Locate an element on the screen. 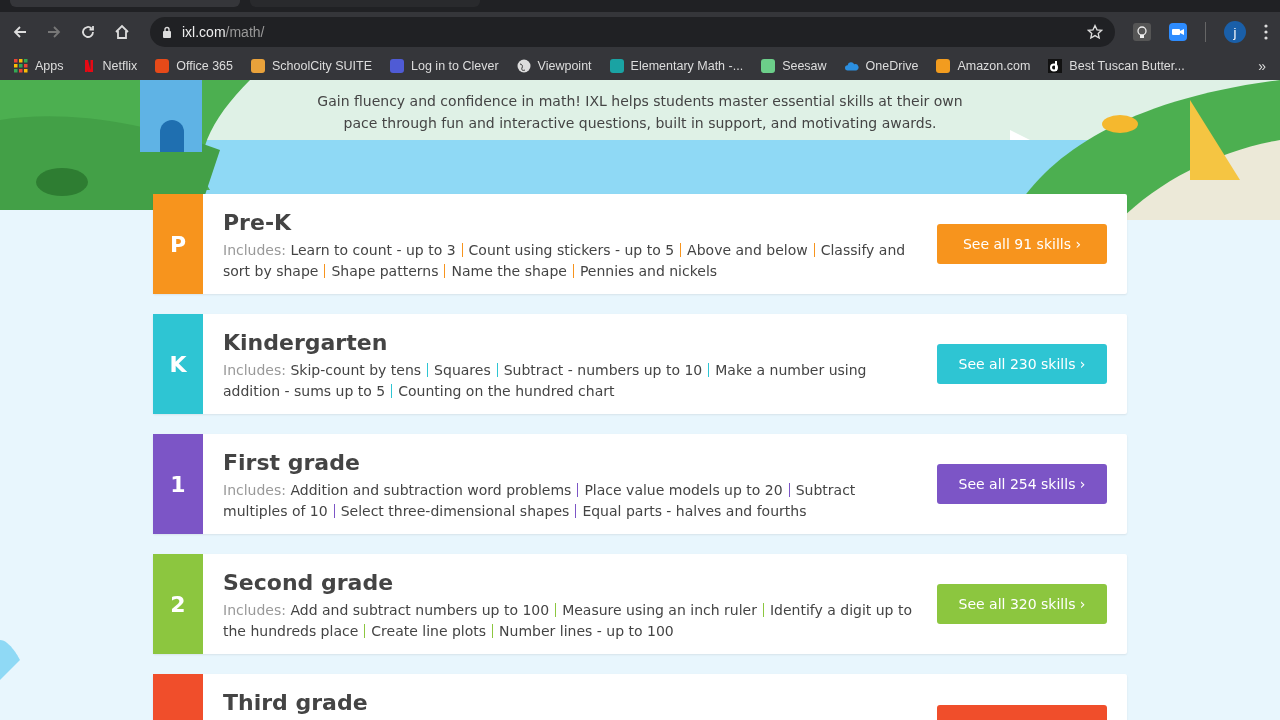 Image resolution: width=1280 pixels, height=720 pixels. url-text: ixl.com/math/ is located at coordinates (224, 32).